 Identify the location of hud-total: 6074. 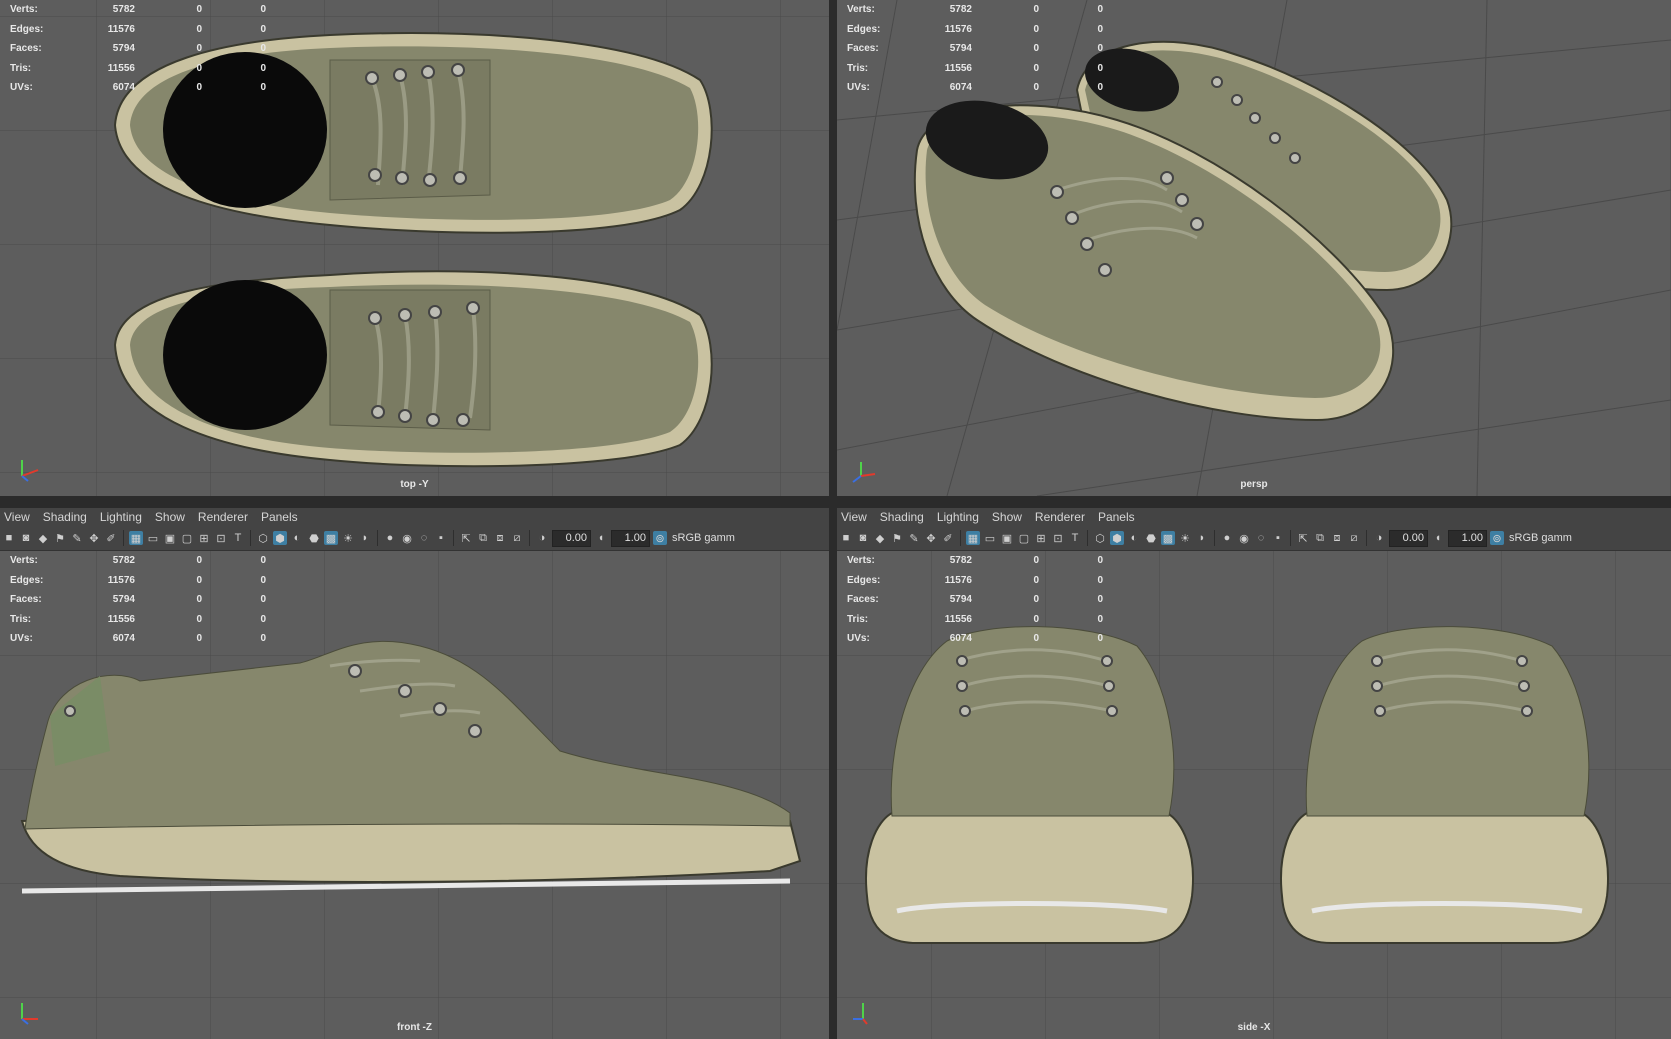
(123, 87).